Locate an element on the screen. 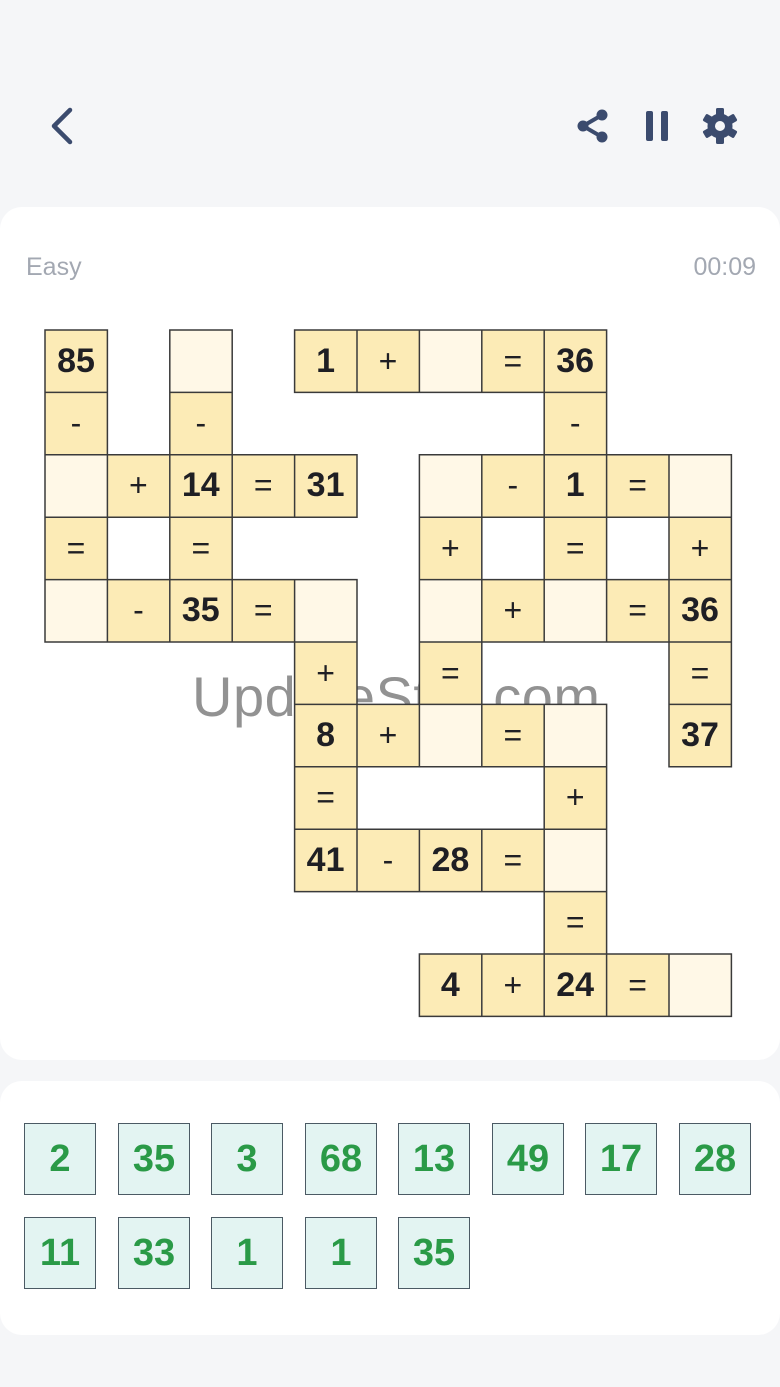 The image size is (780, 1387). number-tile: 11 is located at coordinates (60, 1253).